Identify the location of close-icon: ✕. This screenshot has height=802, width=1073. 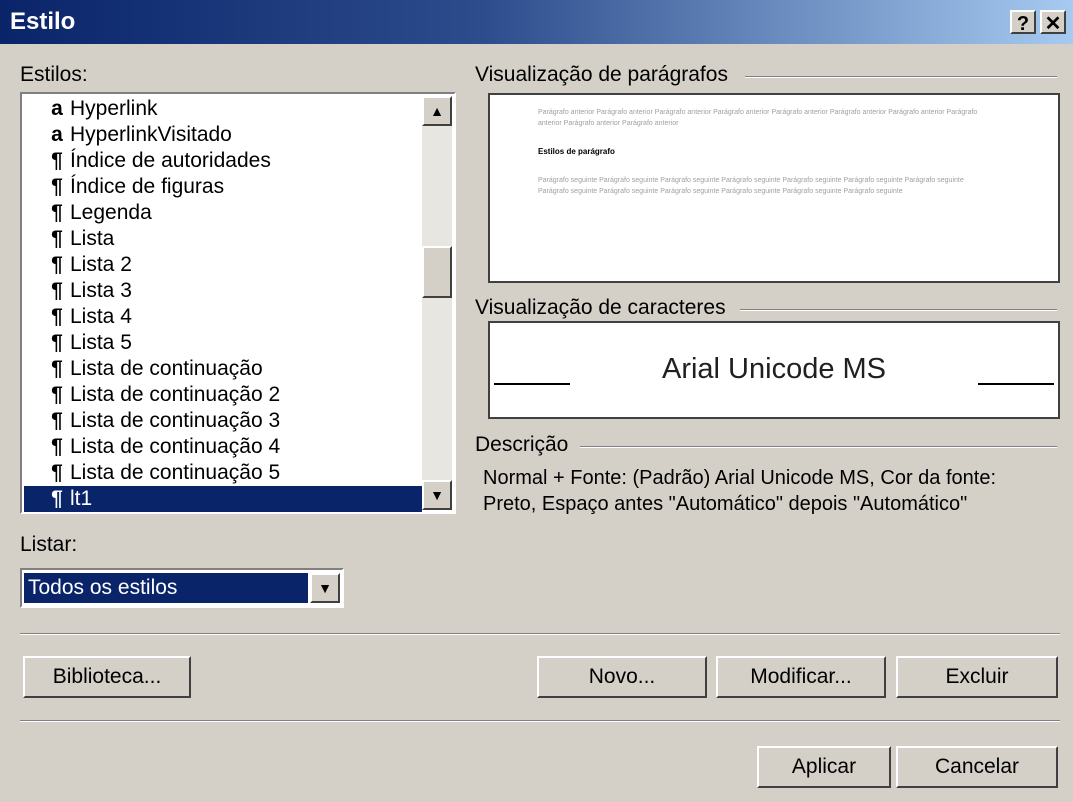
(1053, 24).